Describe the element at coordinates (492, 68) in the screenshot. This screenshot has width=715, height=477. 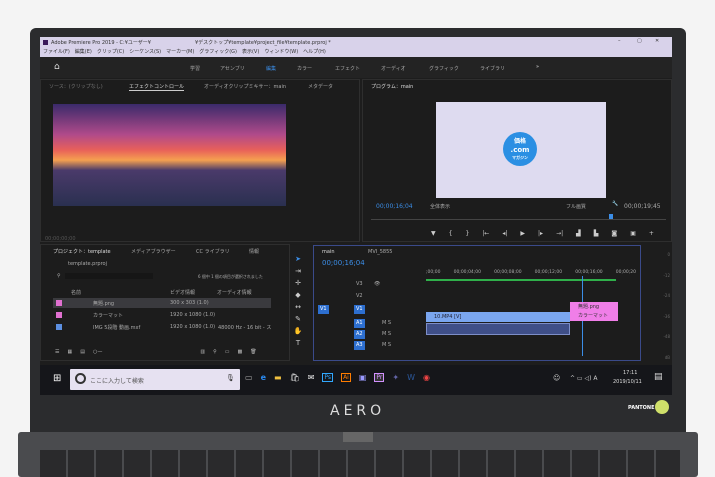
I see `workspace-libraries: ライブラリ` at that location.